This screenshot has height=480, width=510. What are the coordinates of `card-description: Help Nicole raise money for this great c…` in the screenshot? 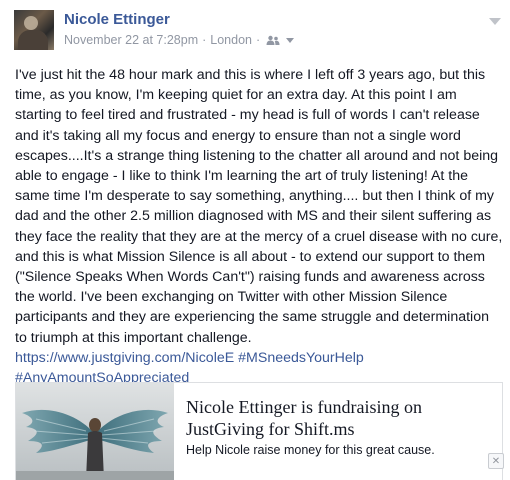 It's located at (310, 450).